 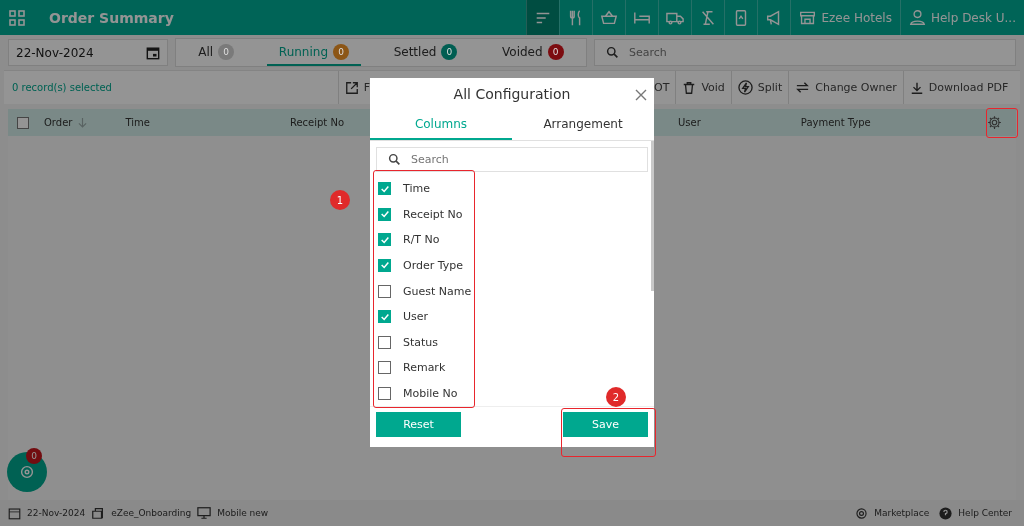 I want to click on device-name: Mobile new, so click(x=243, y=513).